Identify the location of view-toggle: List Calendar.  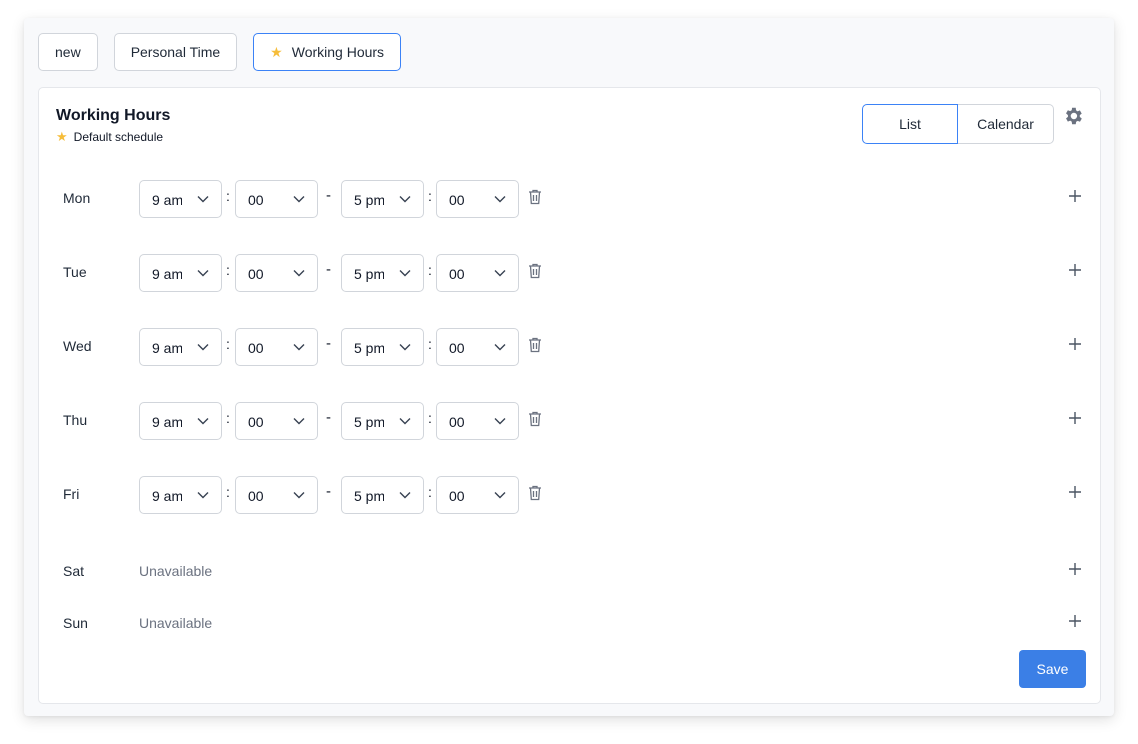
(958, 124).